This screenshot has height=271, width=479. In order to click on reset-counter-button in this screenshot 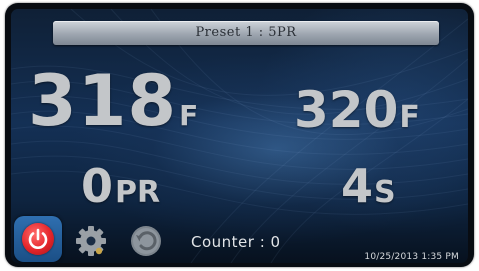, I will do `click(146, 241)`.